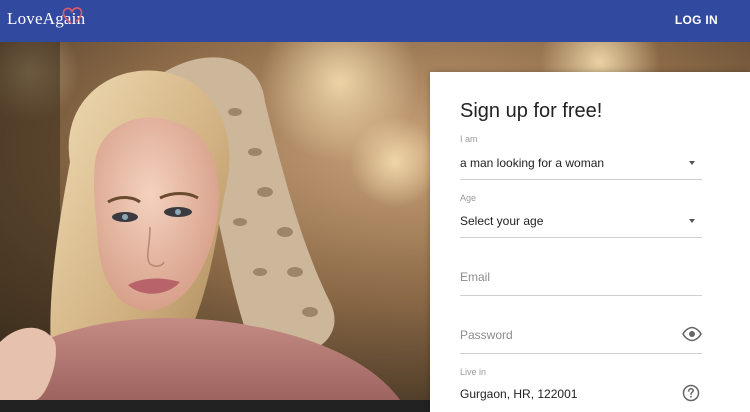  What do you see at coordinates (375, 21) in the screenshot?
I see `top-bar: LoveAgain LOG IN` at bounding box center [375, 21].